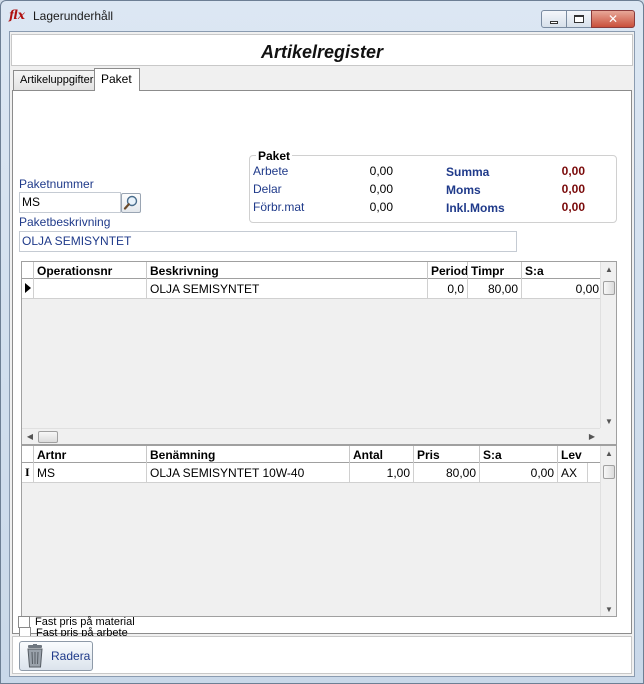 This screenshot has height=684, width=644. I want to click on articles-grid-header: Artnr Benämning Antal Pris S:a Lev, so click(311, 454).